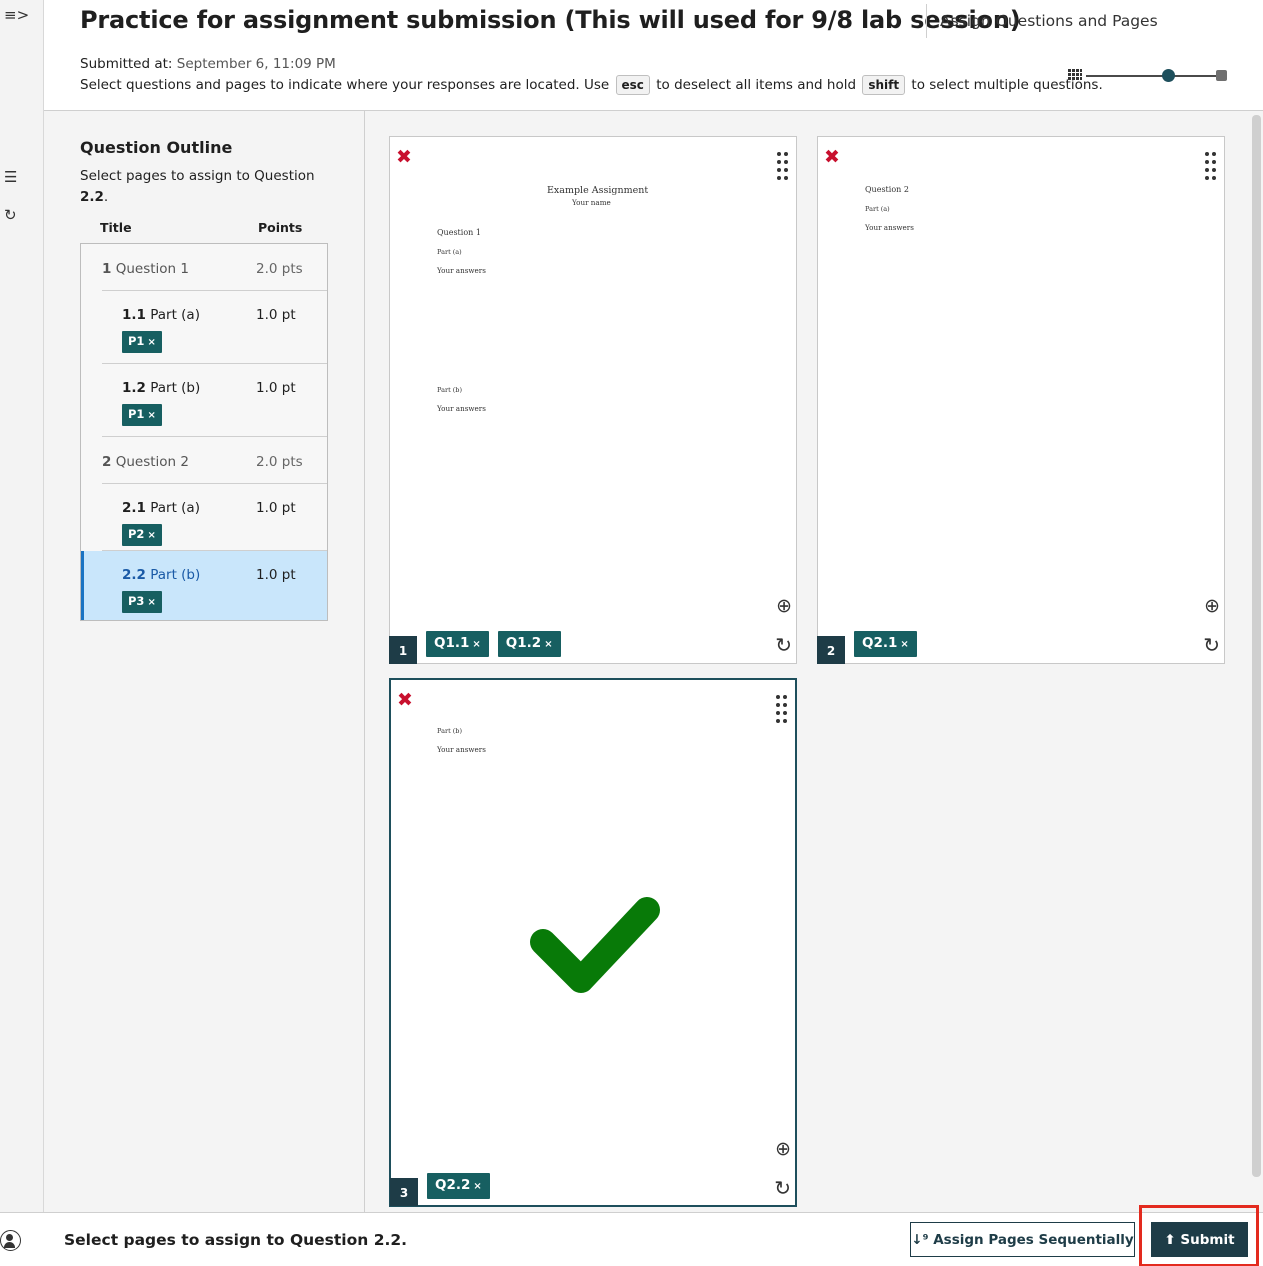 The image size is (1263, 1266). I want to click on instructions-text-2: to deselect all items and hold, so click(756, 85).